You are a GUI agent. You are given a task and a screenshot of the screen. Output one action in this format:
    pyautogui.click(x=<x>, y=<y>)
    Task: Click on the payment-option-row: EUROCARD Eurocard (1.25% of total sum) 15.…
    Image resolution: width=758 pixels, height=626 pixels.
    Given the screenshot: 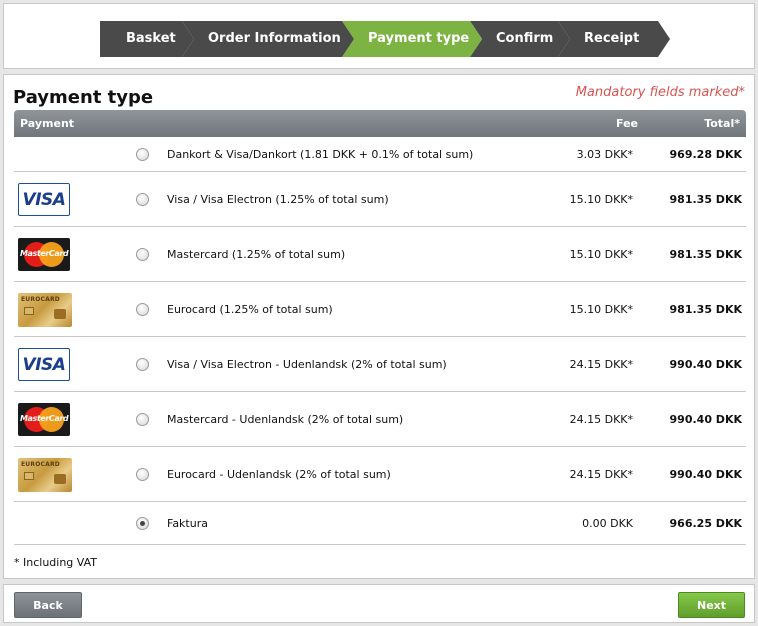 What is the action you would take?
    pyautogui.click(x=380, y=309)
    